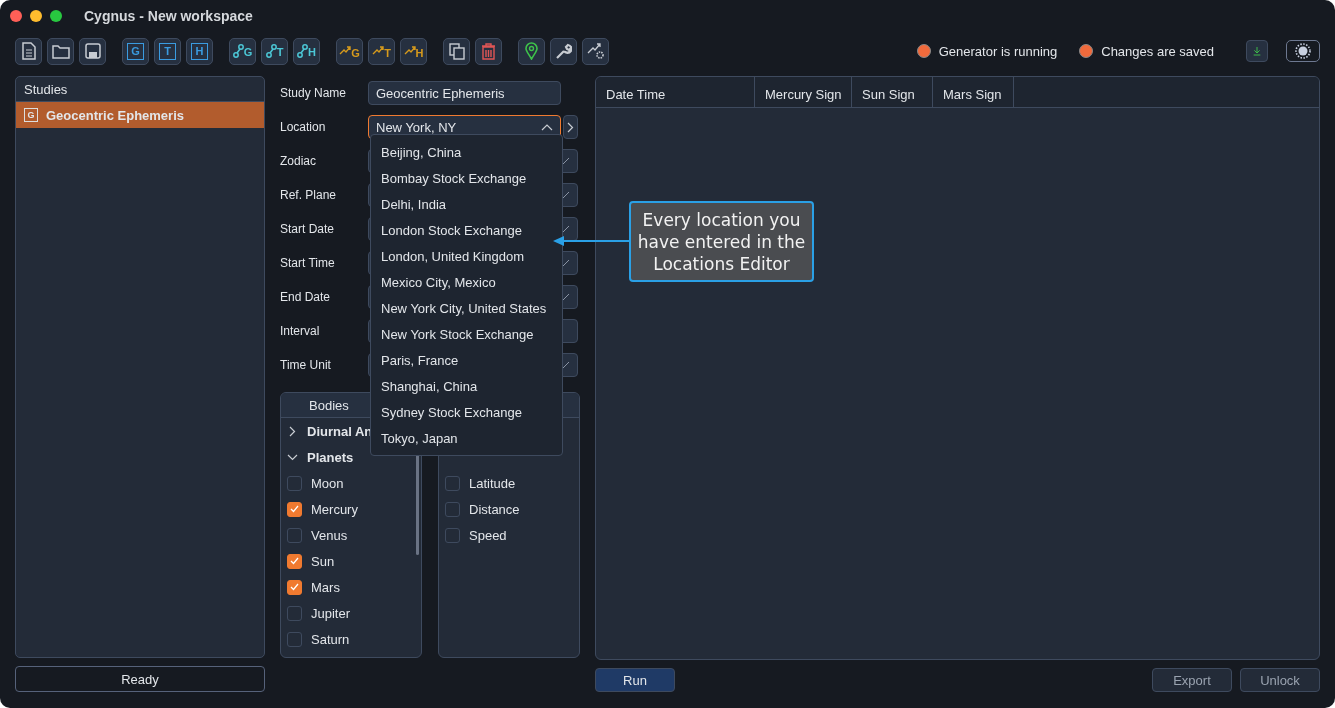  I want to click on run-button: Run, so click(635, 680).